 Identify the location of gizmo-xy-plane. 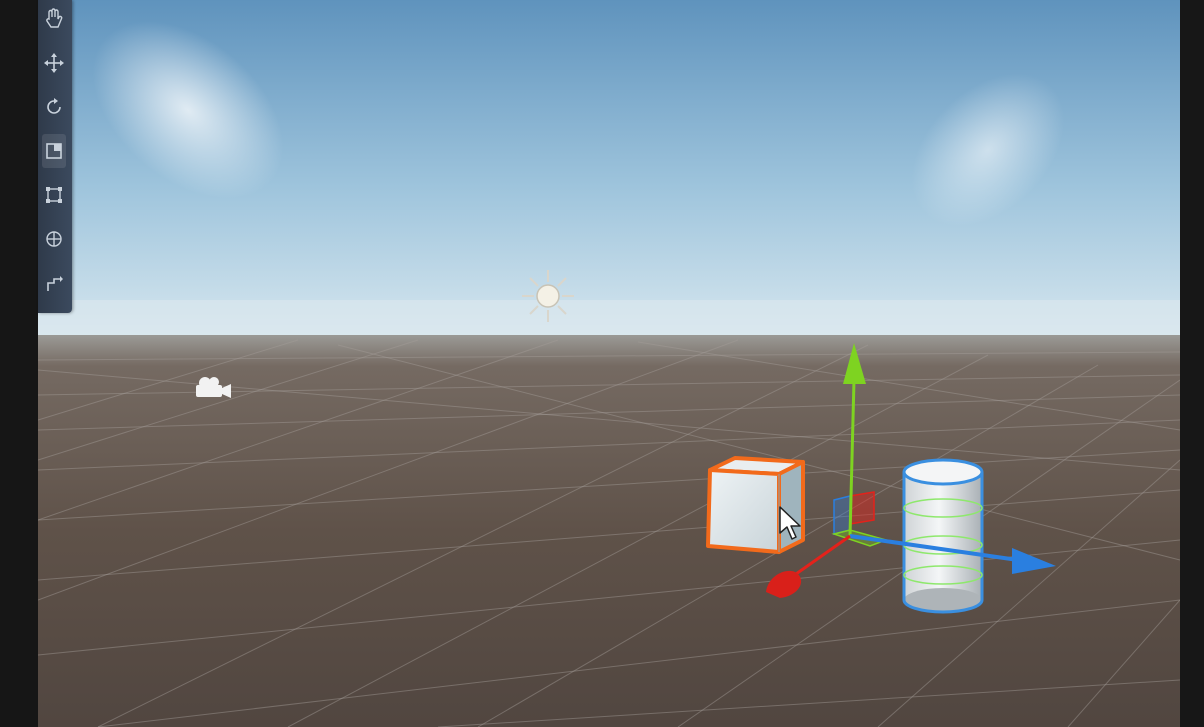
(862, 508).